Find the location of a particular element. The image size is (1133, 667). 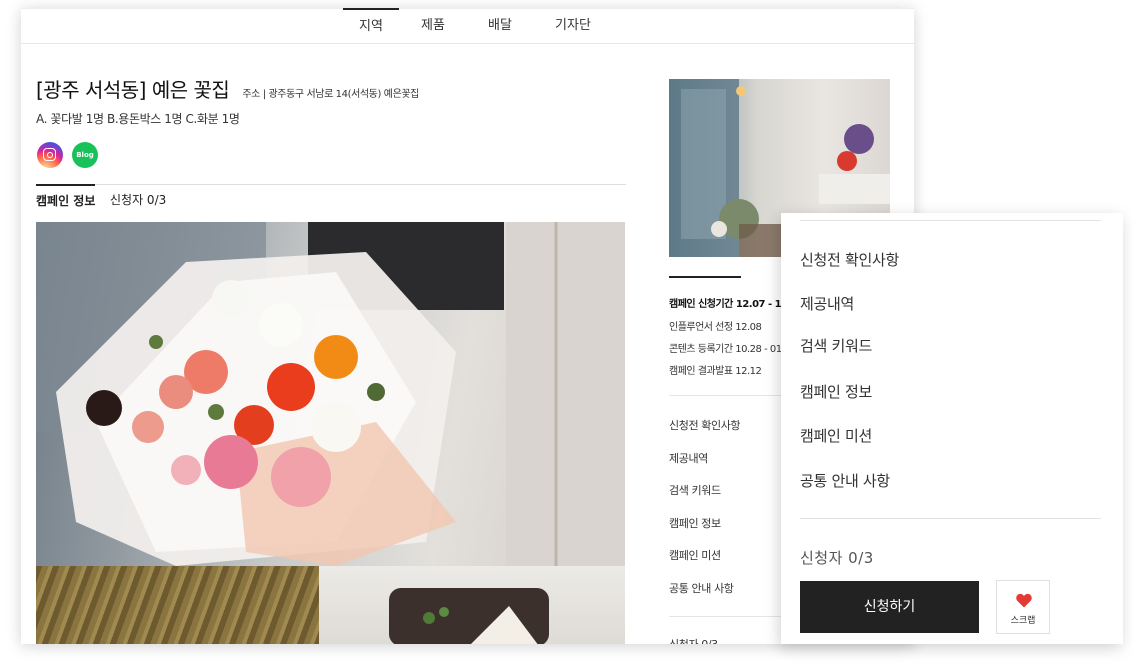

page-title: [광주 서석동] 예은 꽃집 is located at coordinates (133, 90).